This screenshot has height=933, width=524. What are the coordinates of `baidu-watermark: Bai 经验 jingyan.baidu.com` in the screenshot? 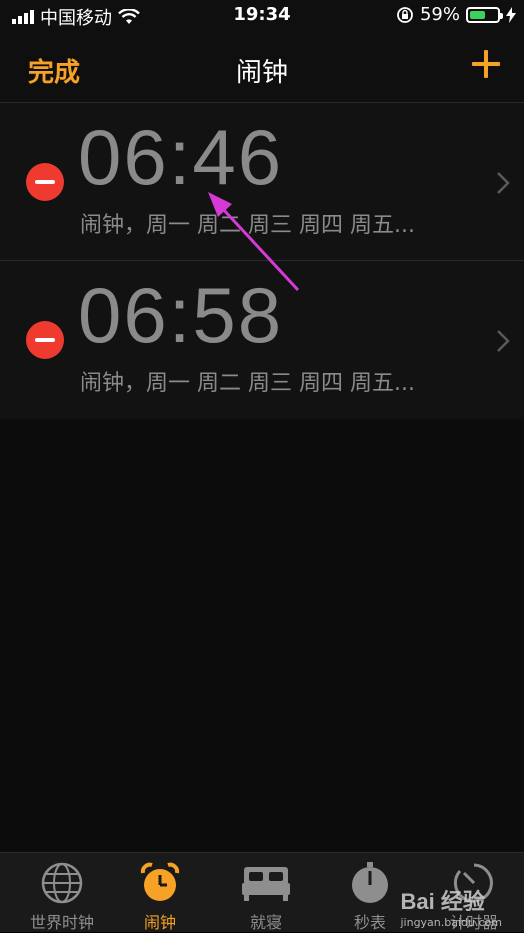 It's located at (451, 906).